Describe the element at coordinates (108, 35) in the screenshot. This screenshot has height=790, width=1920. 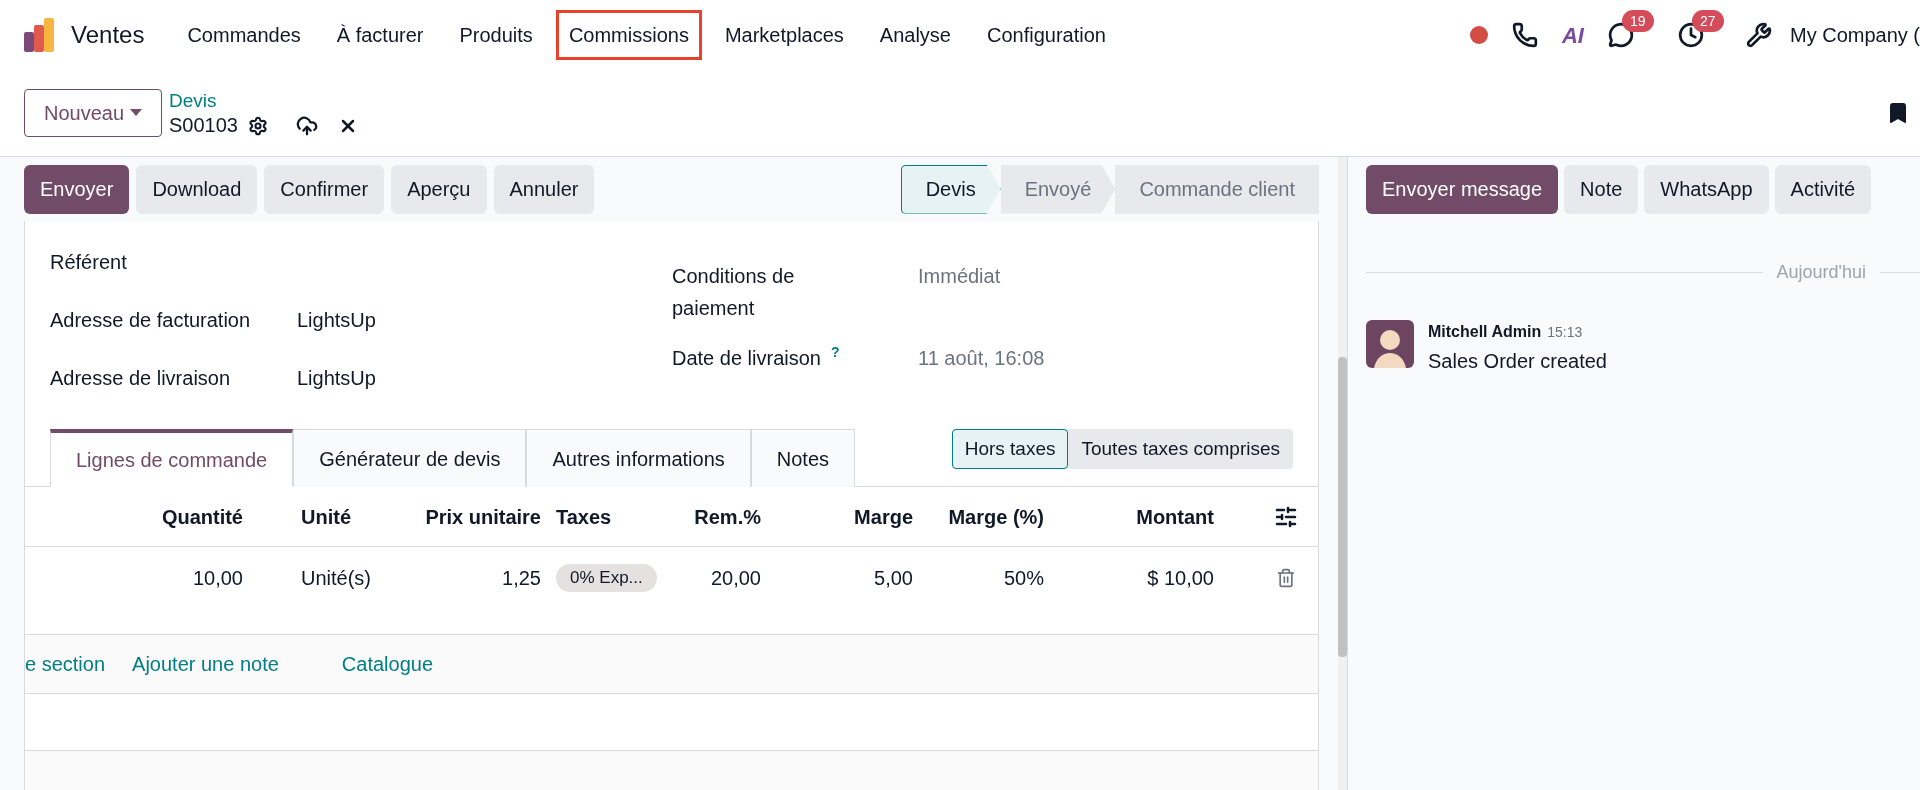
I see `app-name: Ventes` at that location.